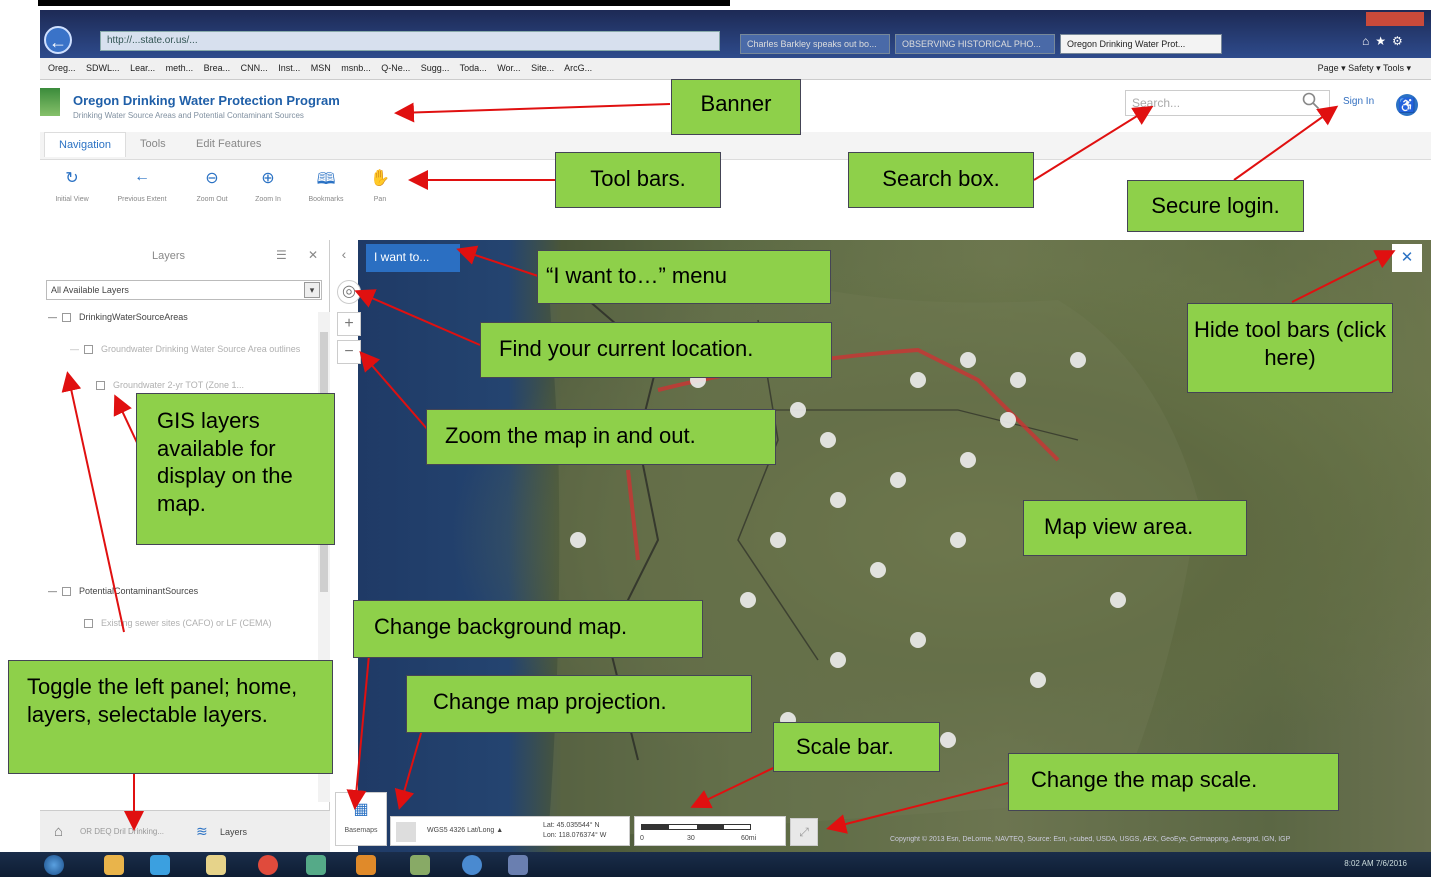 The image size is (1431, 877). What do you see at coordinates (139, 591) in the screenshot?
I see `layer-label: PotentialContaminantSources` at bounding box center [139, 591].